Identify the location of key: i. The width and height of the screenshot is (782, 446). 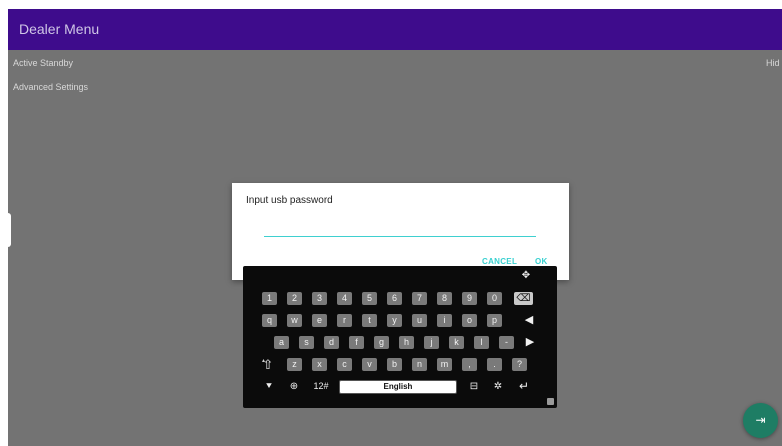
(444, 320).